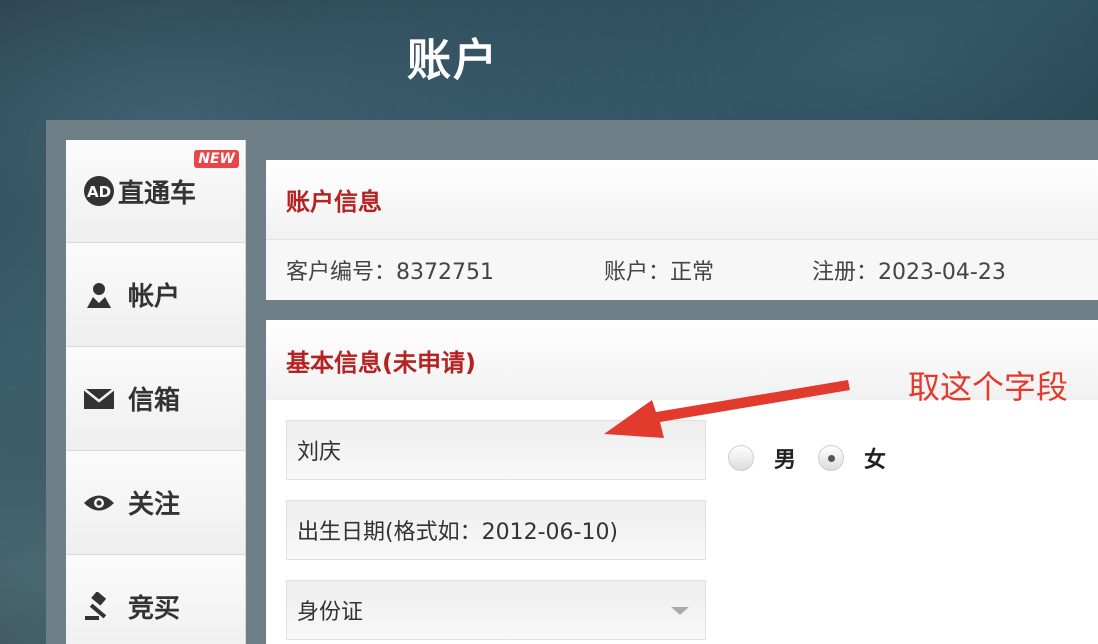 The width and height of the screenshot is (1098, 644). What do you see at coordinates (458, 532) in the screenshot?
I see `birth-date-placeholder: 出生日期(格式如：2012-06-10)` at bounding box center [458, 532].